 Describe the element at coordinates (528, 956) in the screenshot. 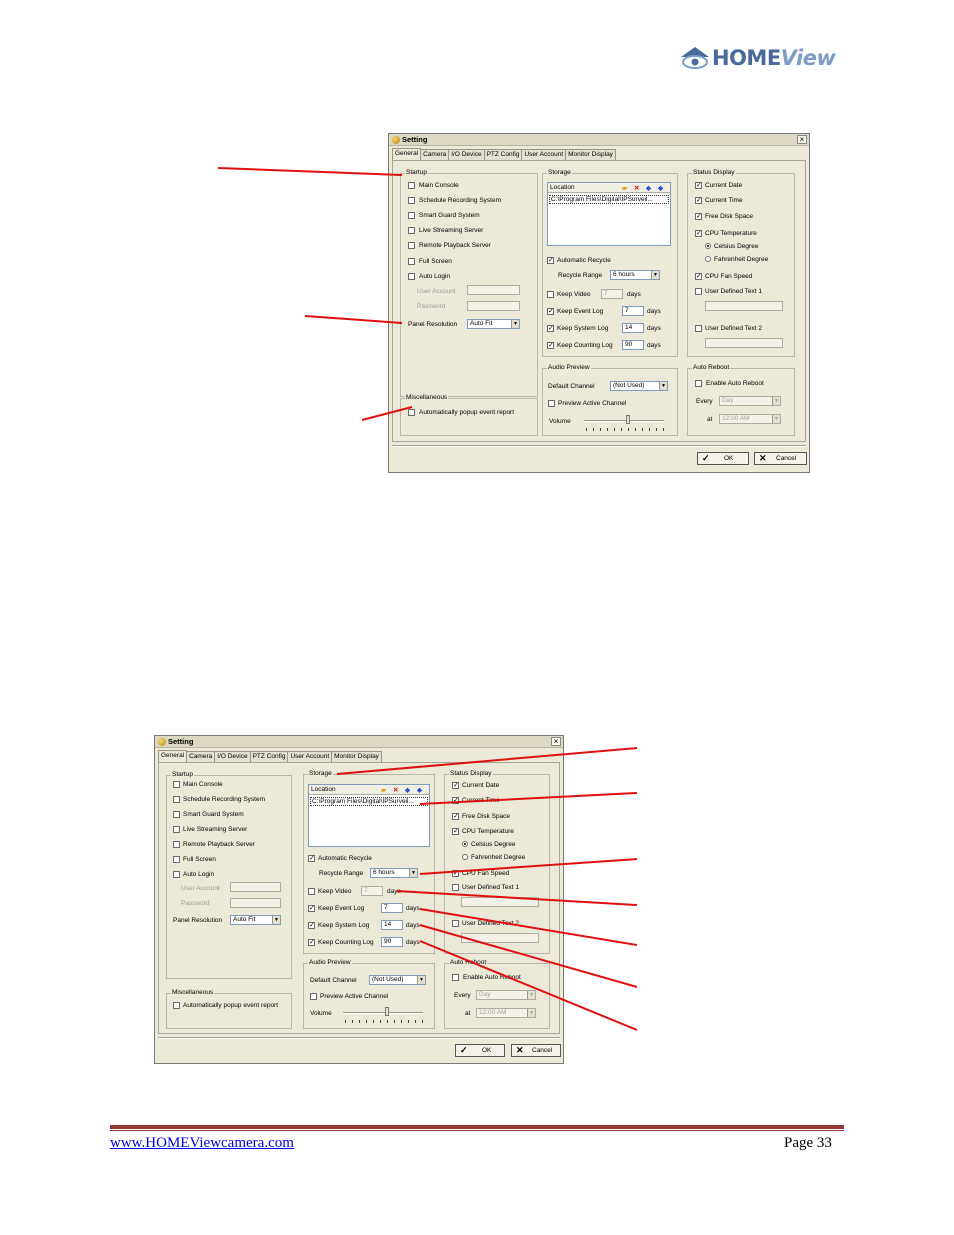

I see `keep-system-callout-line` at that location.